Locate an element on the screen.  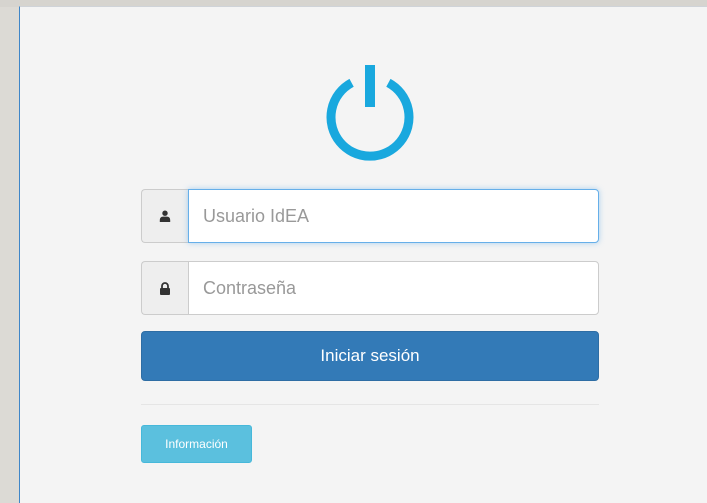
username-input-group is located at coordinates (370, 216).